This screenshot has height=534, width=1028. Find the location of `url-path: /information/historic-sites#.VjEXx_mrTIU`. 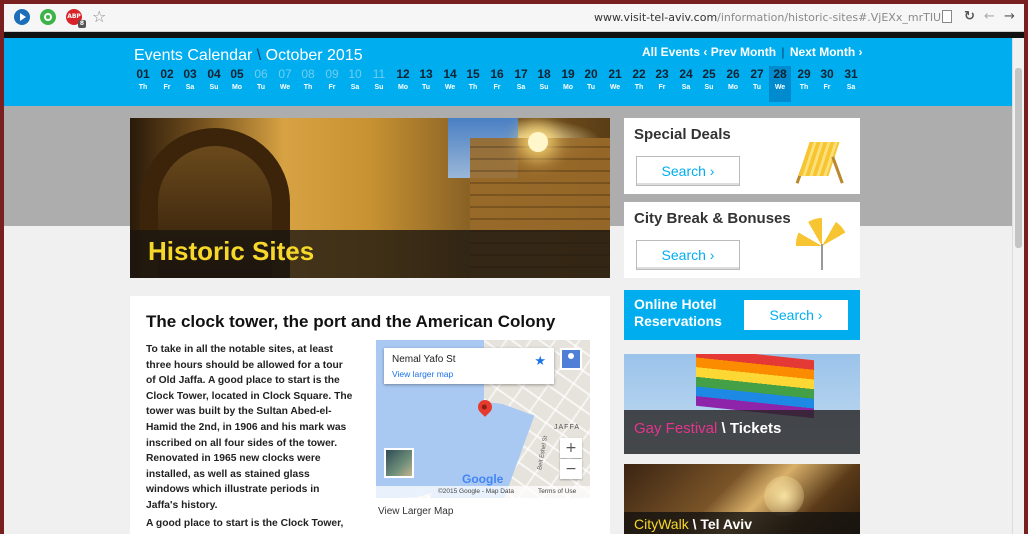

url-path: /information/historic-sites#.VjEXx_mrTIU is located at coordinates (829, 17).